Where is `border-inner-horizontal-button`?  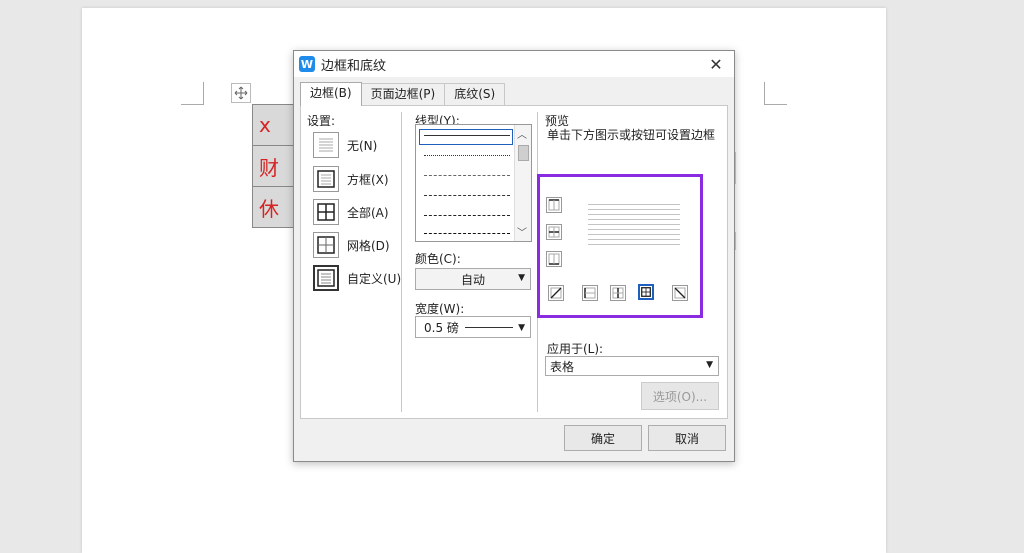
border-inner-horizontal-button is located at coordinates (554, 232).